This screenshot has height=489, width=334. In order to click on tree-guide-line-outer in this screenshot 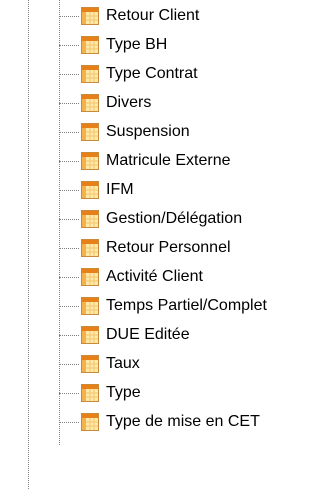, I will do `click(28, 244)`.